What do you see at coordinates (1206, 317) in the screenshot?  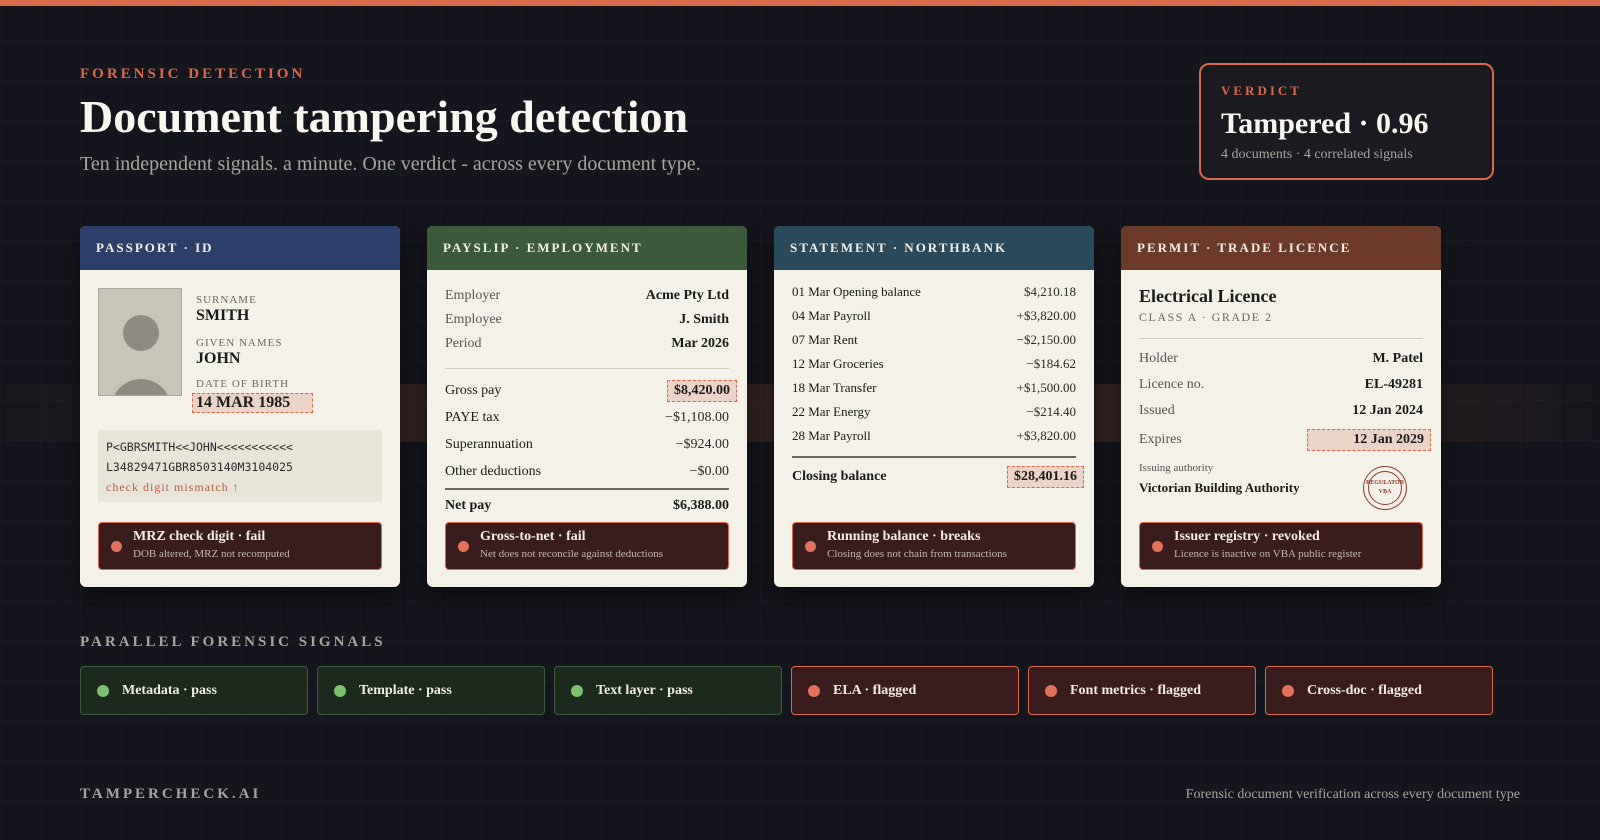 I see `licence-class: CLASS A · GRADE 2` at bounding box center [1206, 317].